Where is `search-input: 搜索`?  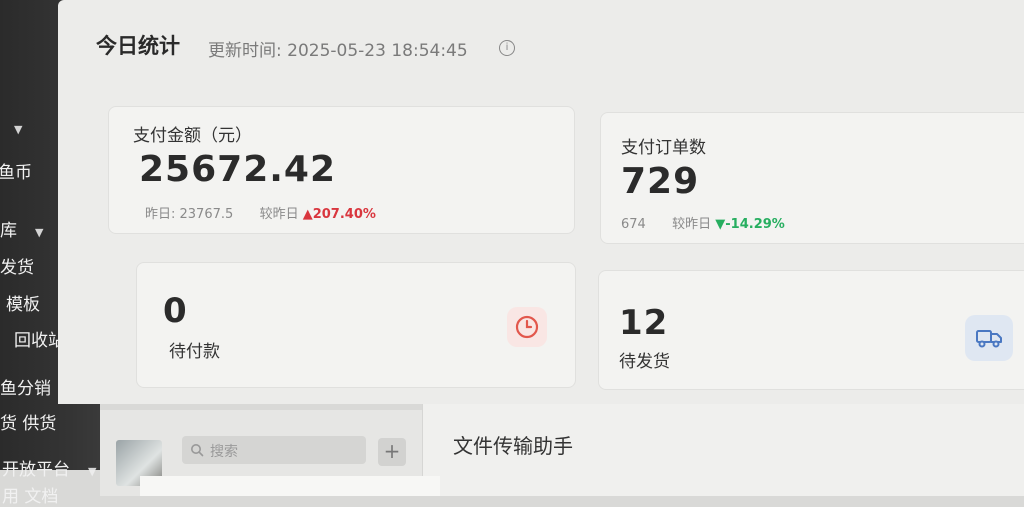 search-input: 搜索 is located at coordinates (274, 450).